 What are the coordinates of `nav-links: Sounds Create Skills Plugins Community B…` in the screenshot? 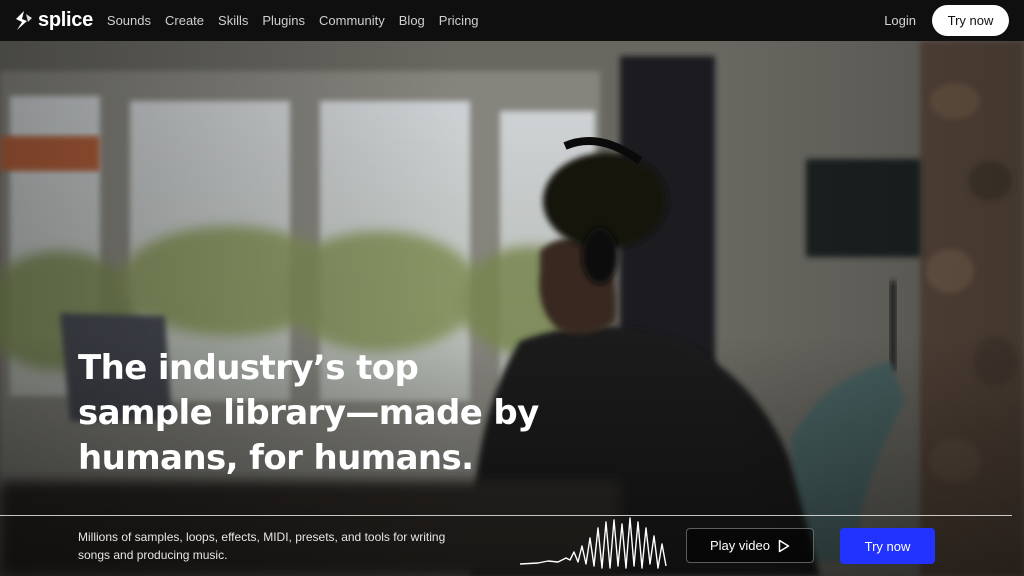 It's located at (300, 20).